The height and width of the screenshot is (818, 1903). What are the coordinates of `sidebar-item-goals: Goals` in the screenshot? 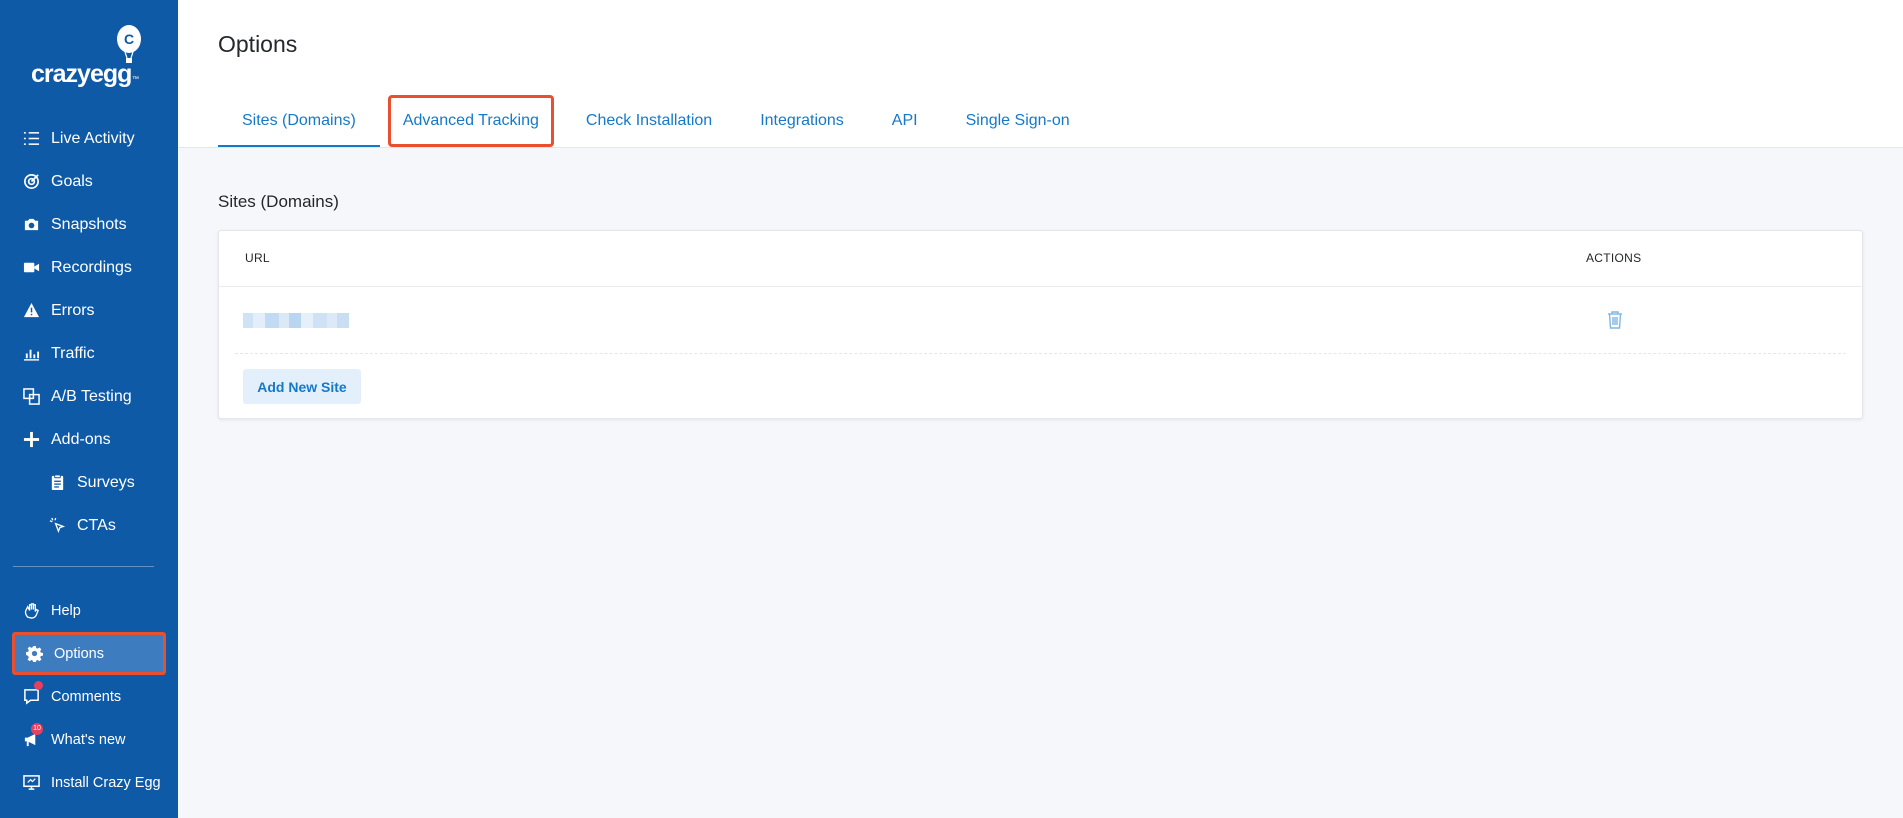 It's located at (89, 181).